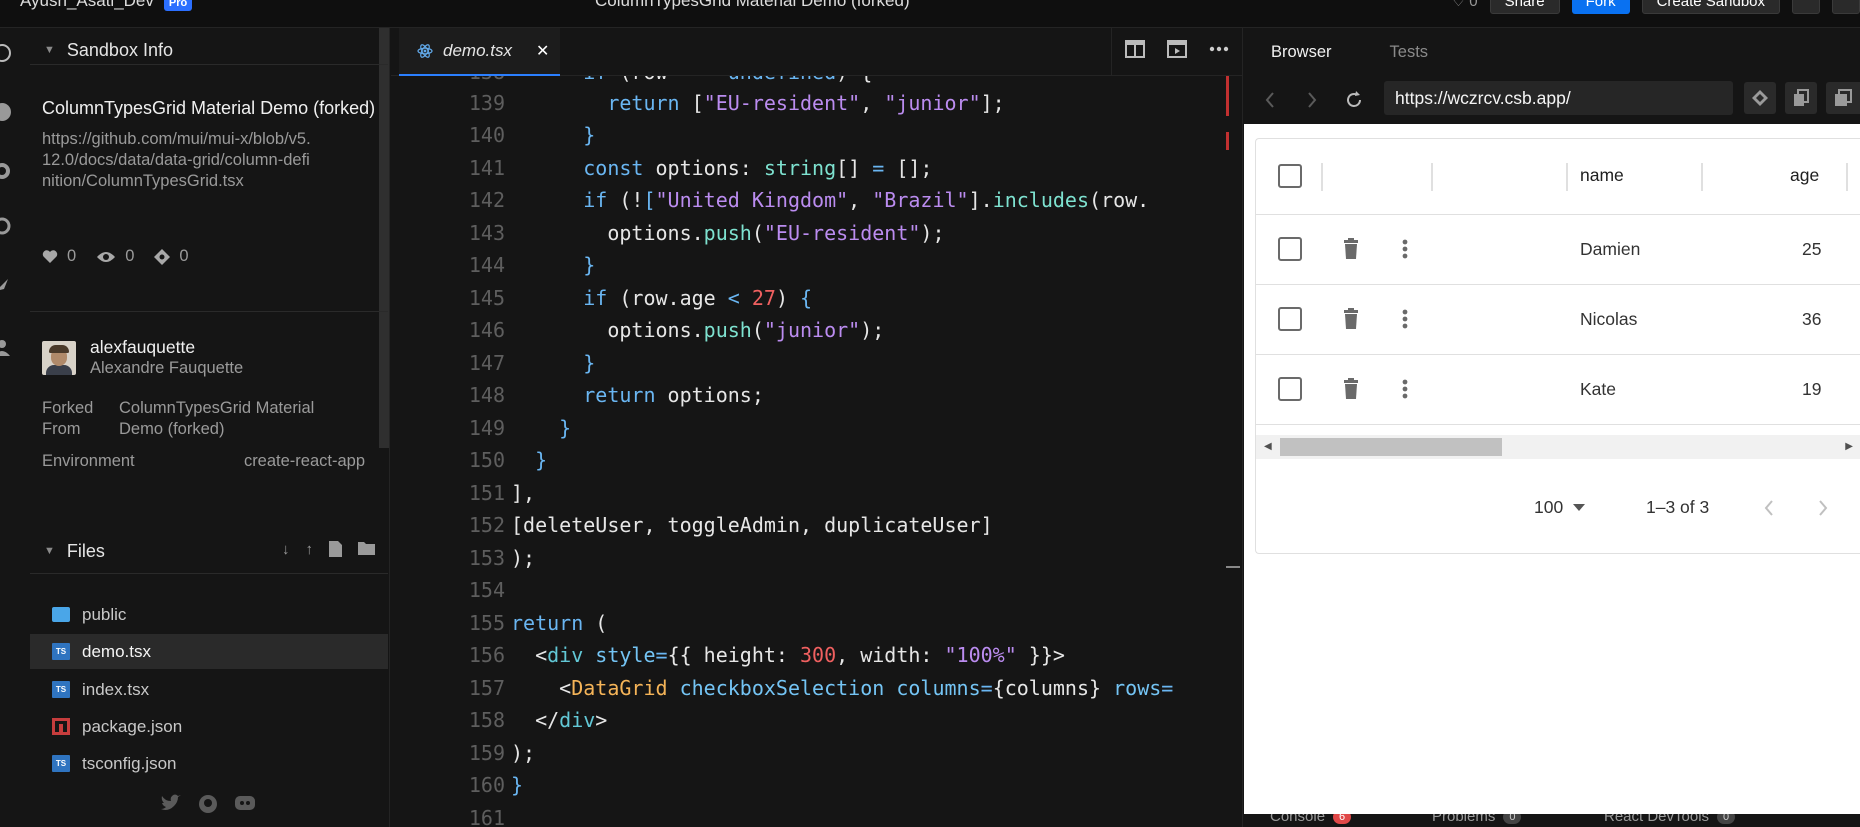 This screenshot has height=827, width=1860. What do you see at coordinates (1769, 508) in the screenshot?
I see `previous-page-icon` at bounding box center [1769, 508].